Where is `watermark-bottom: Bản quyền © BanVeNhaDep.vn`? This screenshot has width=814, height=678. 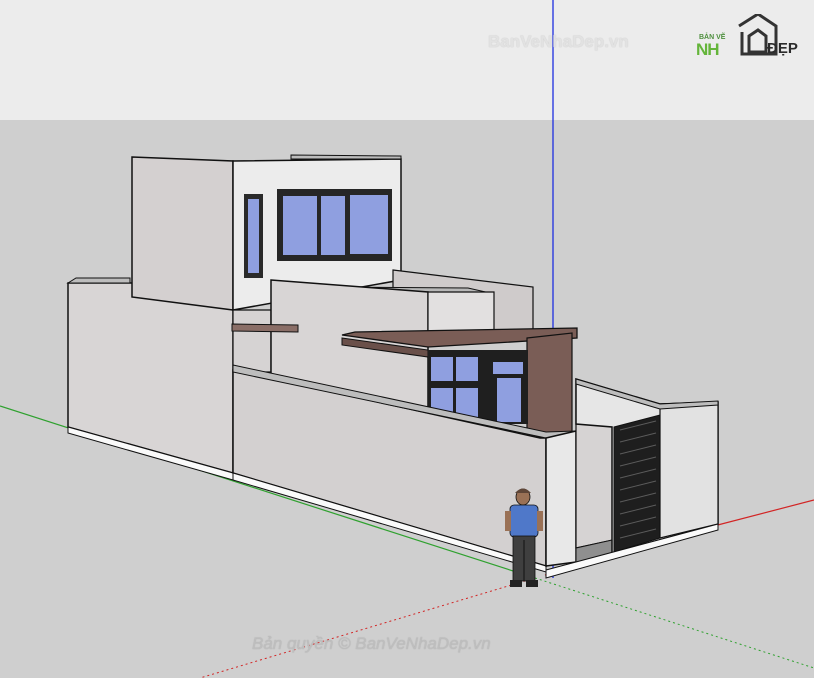 watermark-bottom: Bản quyền © BanVeNhaDep.vn is located at coordinates (371, 643).